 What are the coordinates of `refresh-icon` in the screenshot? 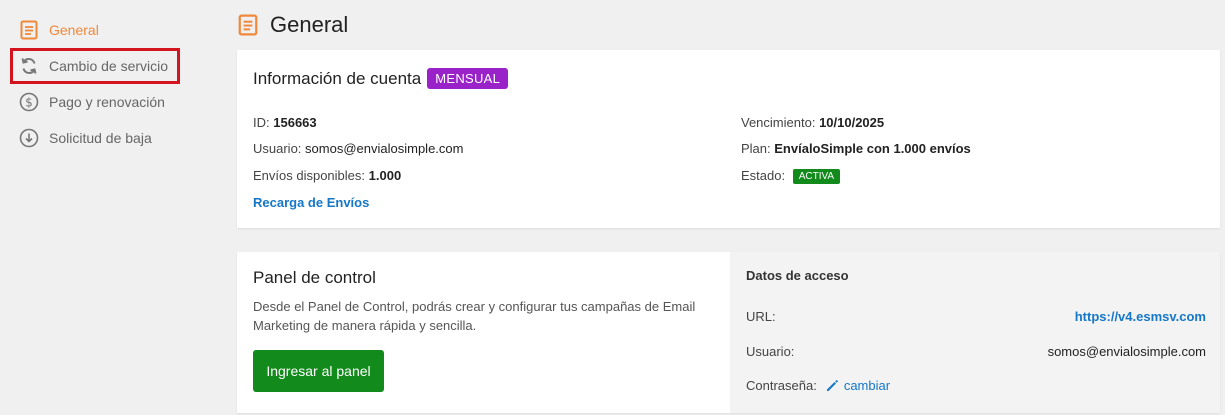 It's located at (29, 66).